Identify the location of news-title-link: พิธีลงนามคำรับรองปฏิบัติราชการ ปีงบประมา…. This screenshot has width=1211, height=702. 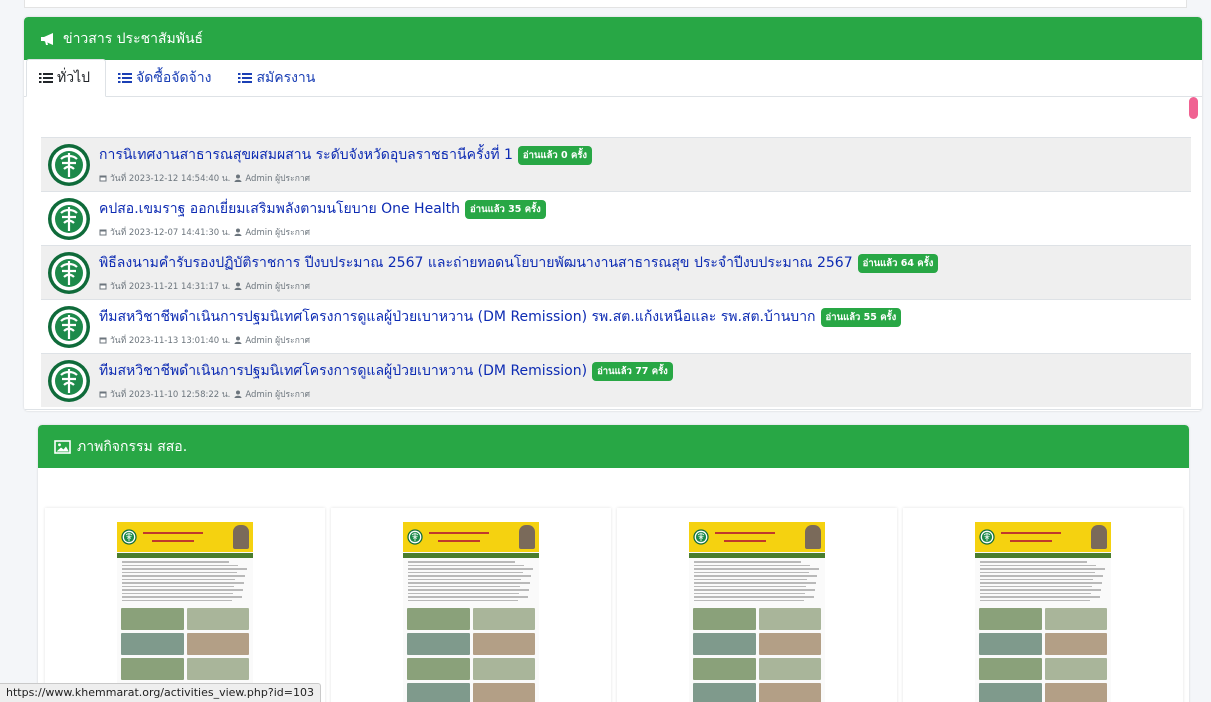
(476, 263).